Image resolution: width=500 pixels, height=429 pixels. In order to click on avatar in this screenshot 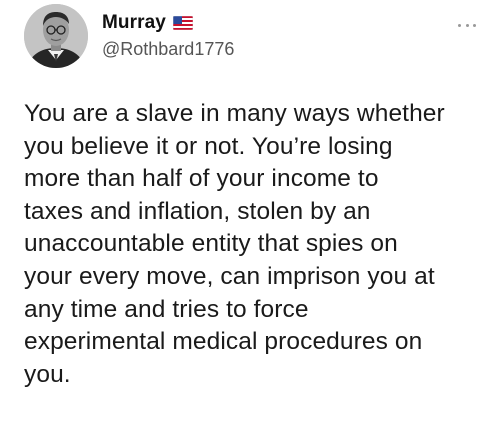, I will do `click(56, 36)`.